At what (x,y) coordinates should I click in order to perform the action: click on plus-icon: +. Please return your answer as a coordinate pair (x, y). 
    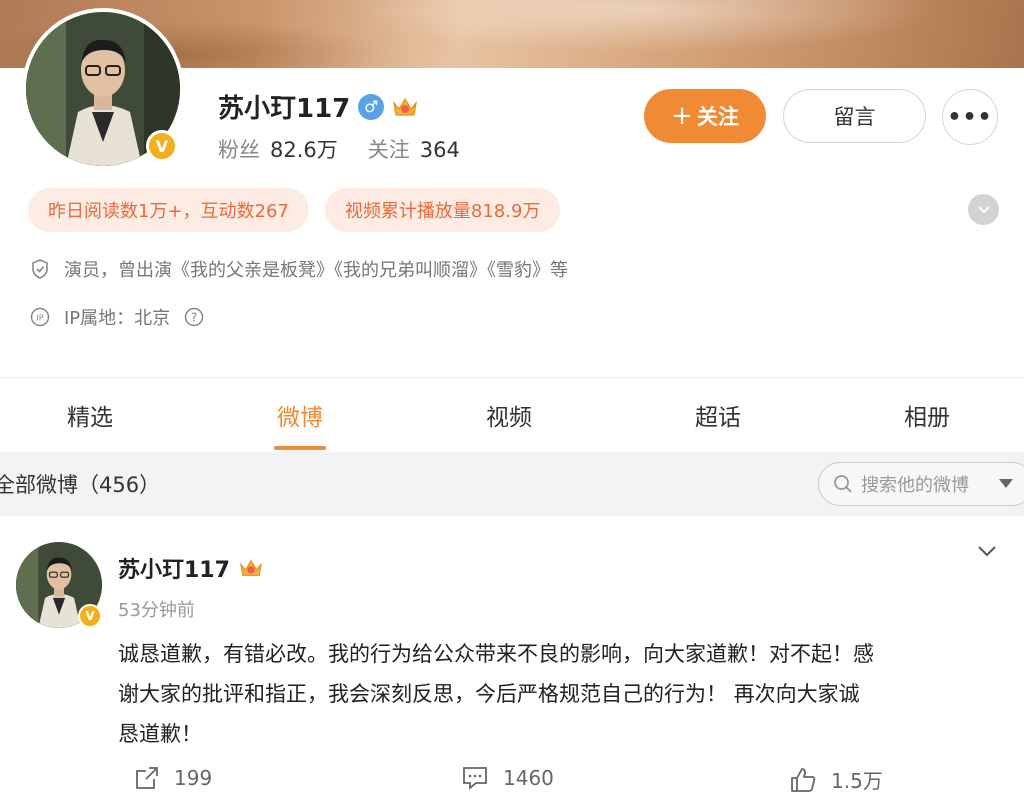
    Looking at the image, I should click on (682, 116).